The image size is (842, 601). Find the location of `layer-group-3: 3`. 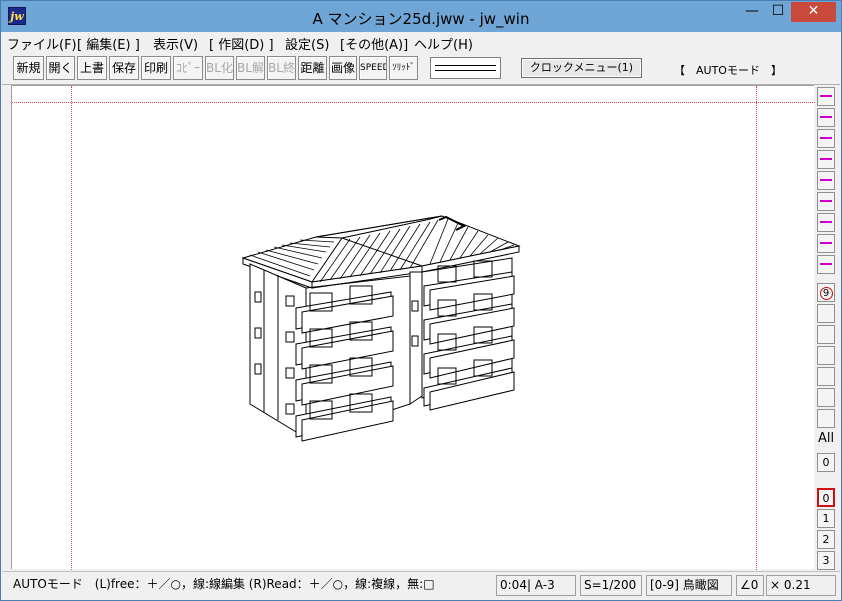

layer-group-3: 3 is located at coordinates (826, 560).